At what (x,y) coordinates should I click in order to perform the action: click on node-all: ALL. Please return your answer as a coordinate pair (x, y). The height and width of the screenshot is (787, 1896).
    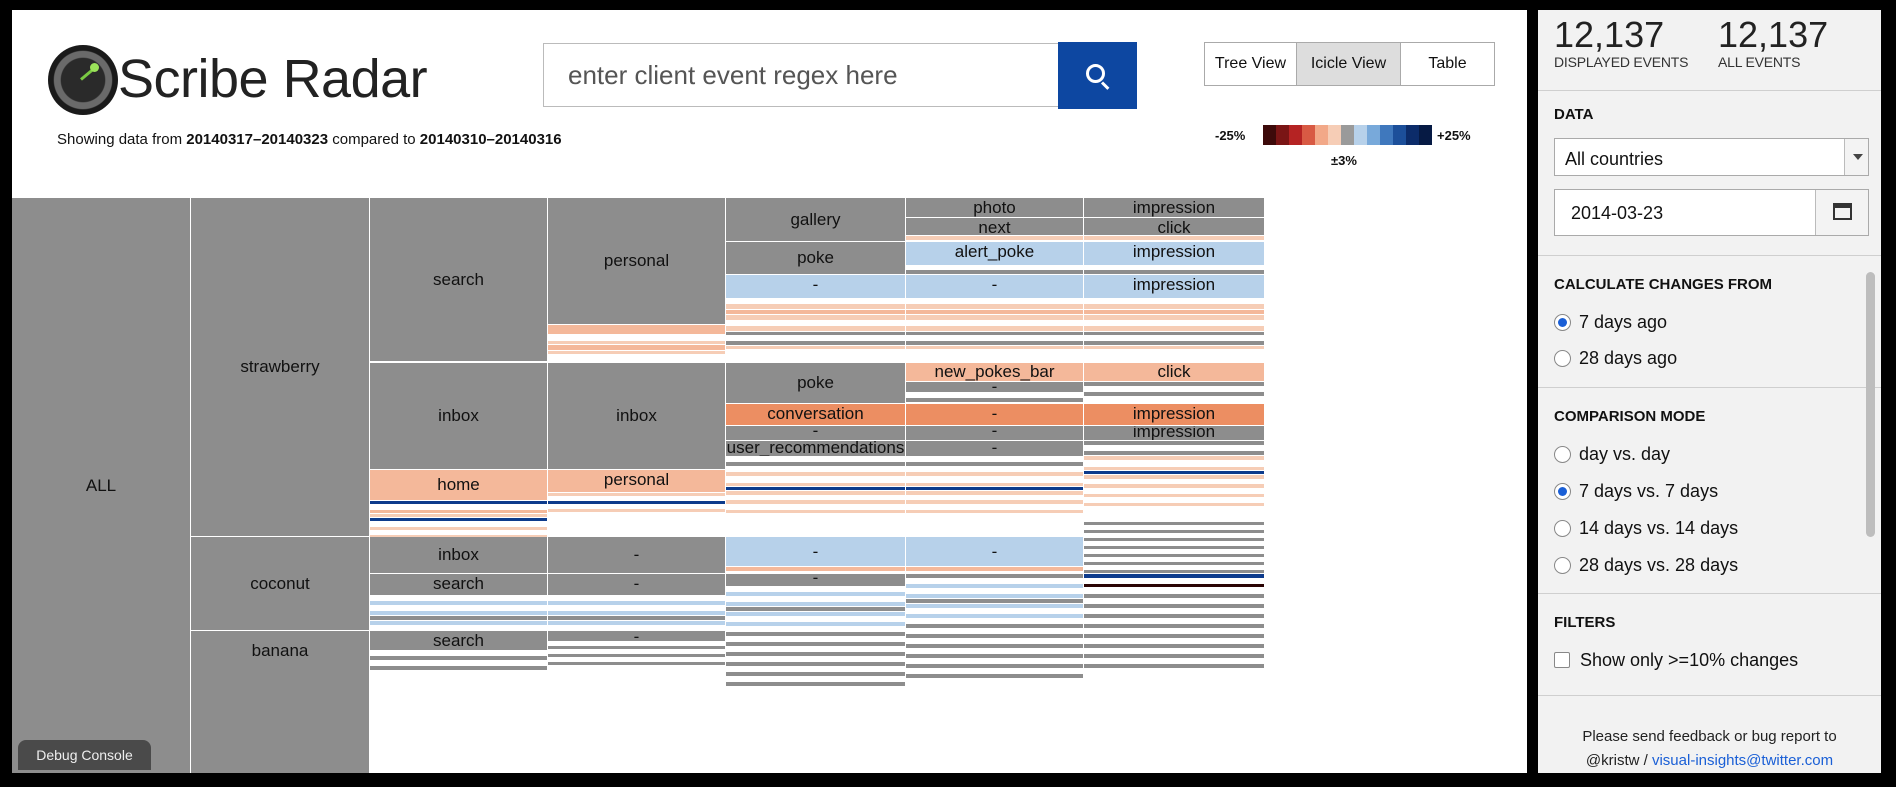
    Looking at the image, I should click on (101, 485).